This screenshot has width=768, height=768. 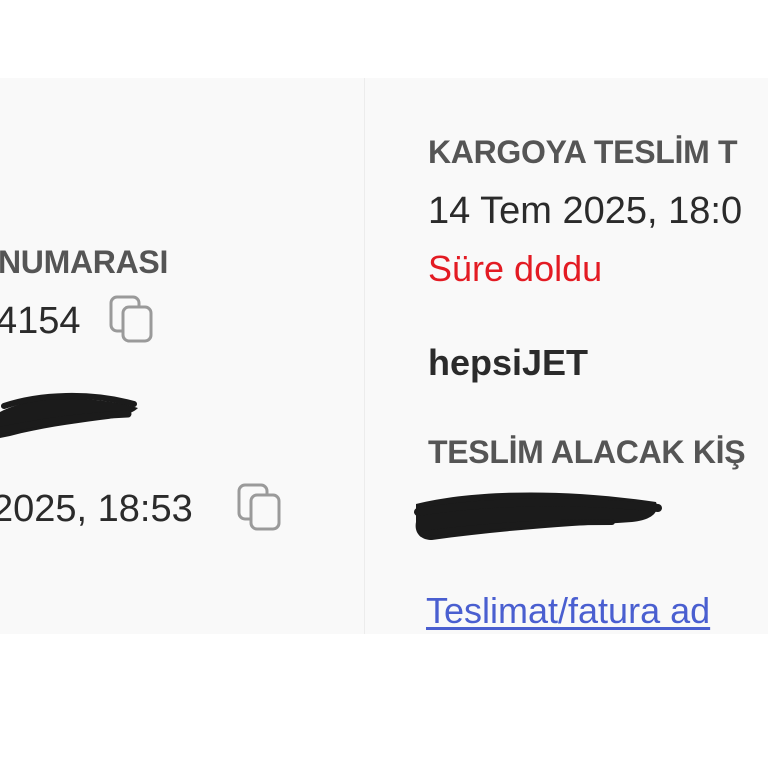 I want to click on recipient-label: TESLİM ALACAK KİŞ, so click(x=587, y=452).